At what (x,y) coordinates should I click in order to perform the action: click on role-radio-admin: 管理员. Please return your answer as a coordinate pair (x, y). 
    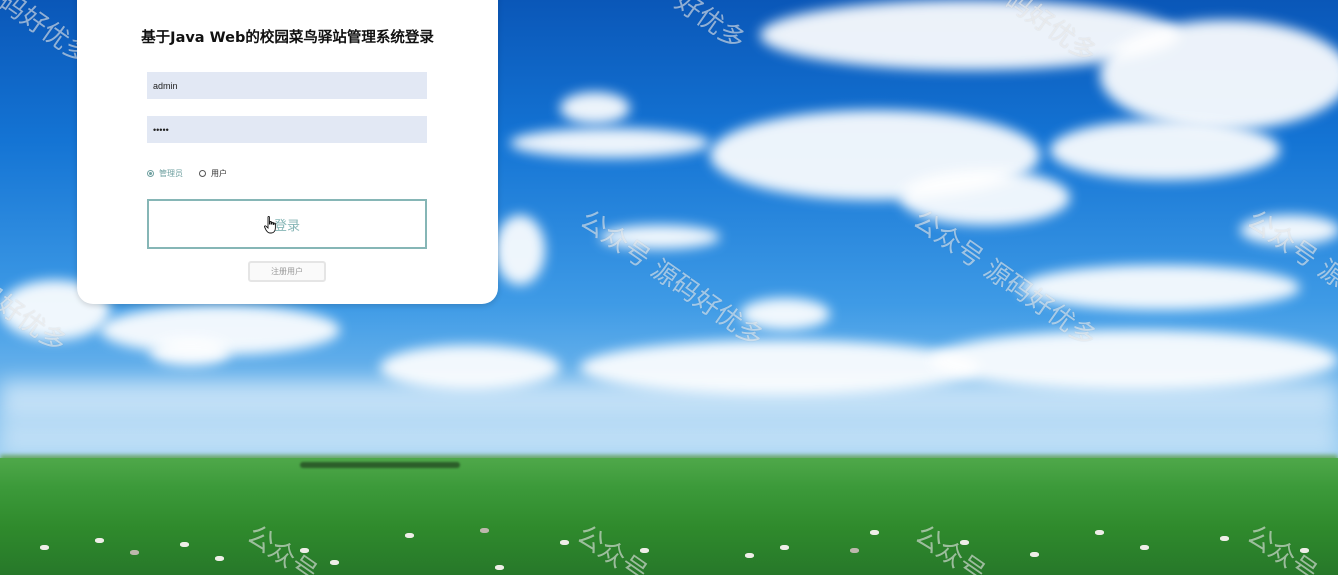
    Looking at the image, I should click on (165, 173).